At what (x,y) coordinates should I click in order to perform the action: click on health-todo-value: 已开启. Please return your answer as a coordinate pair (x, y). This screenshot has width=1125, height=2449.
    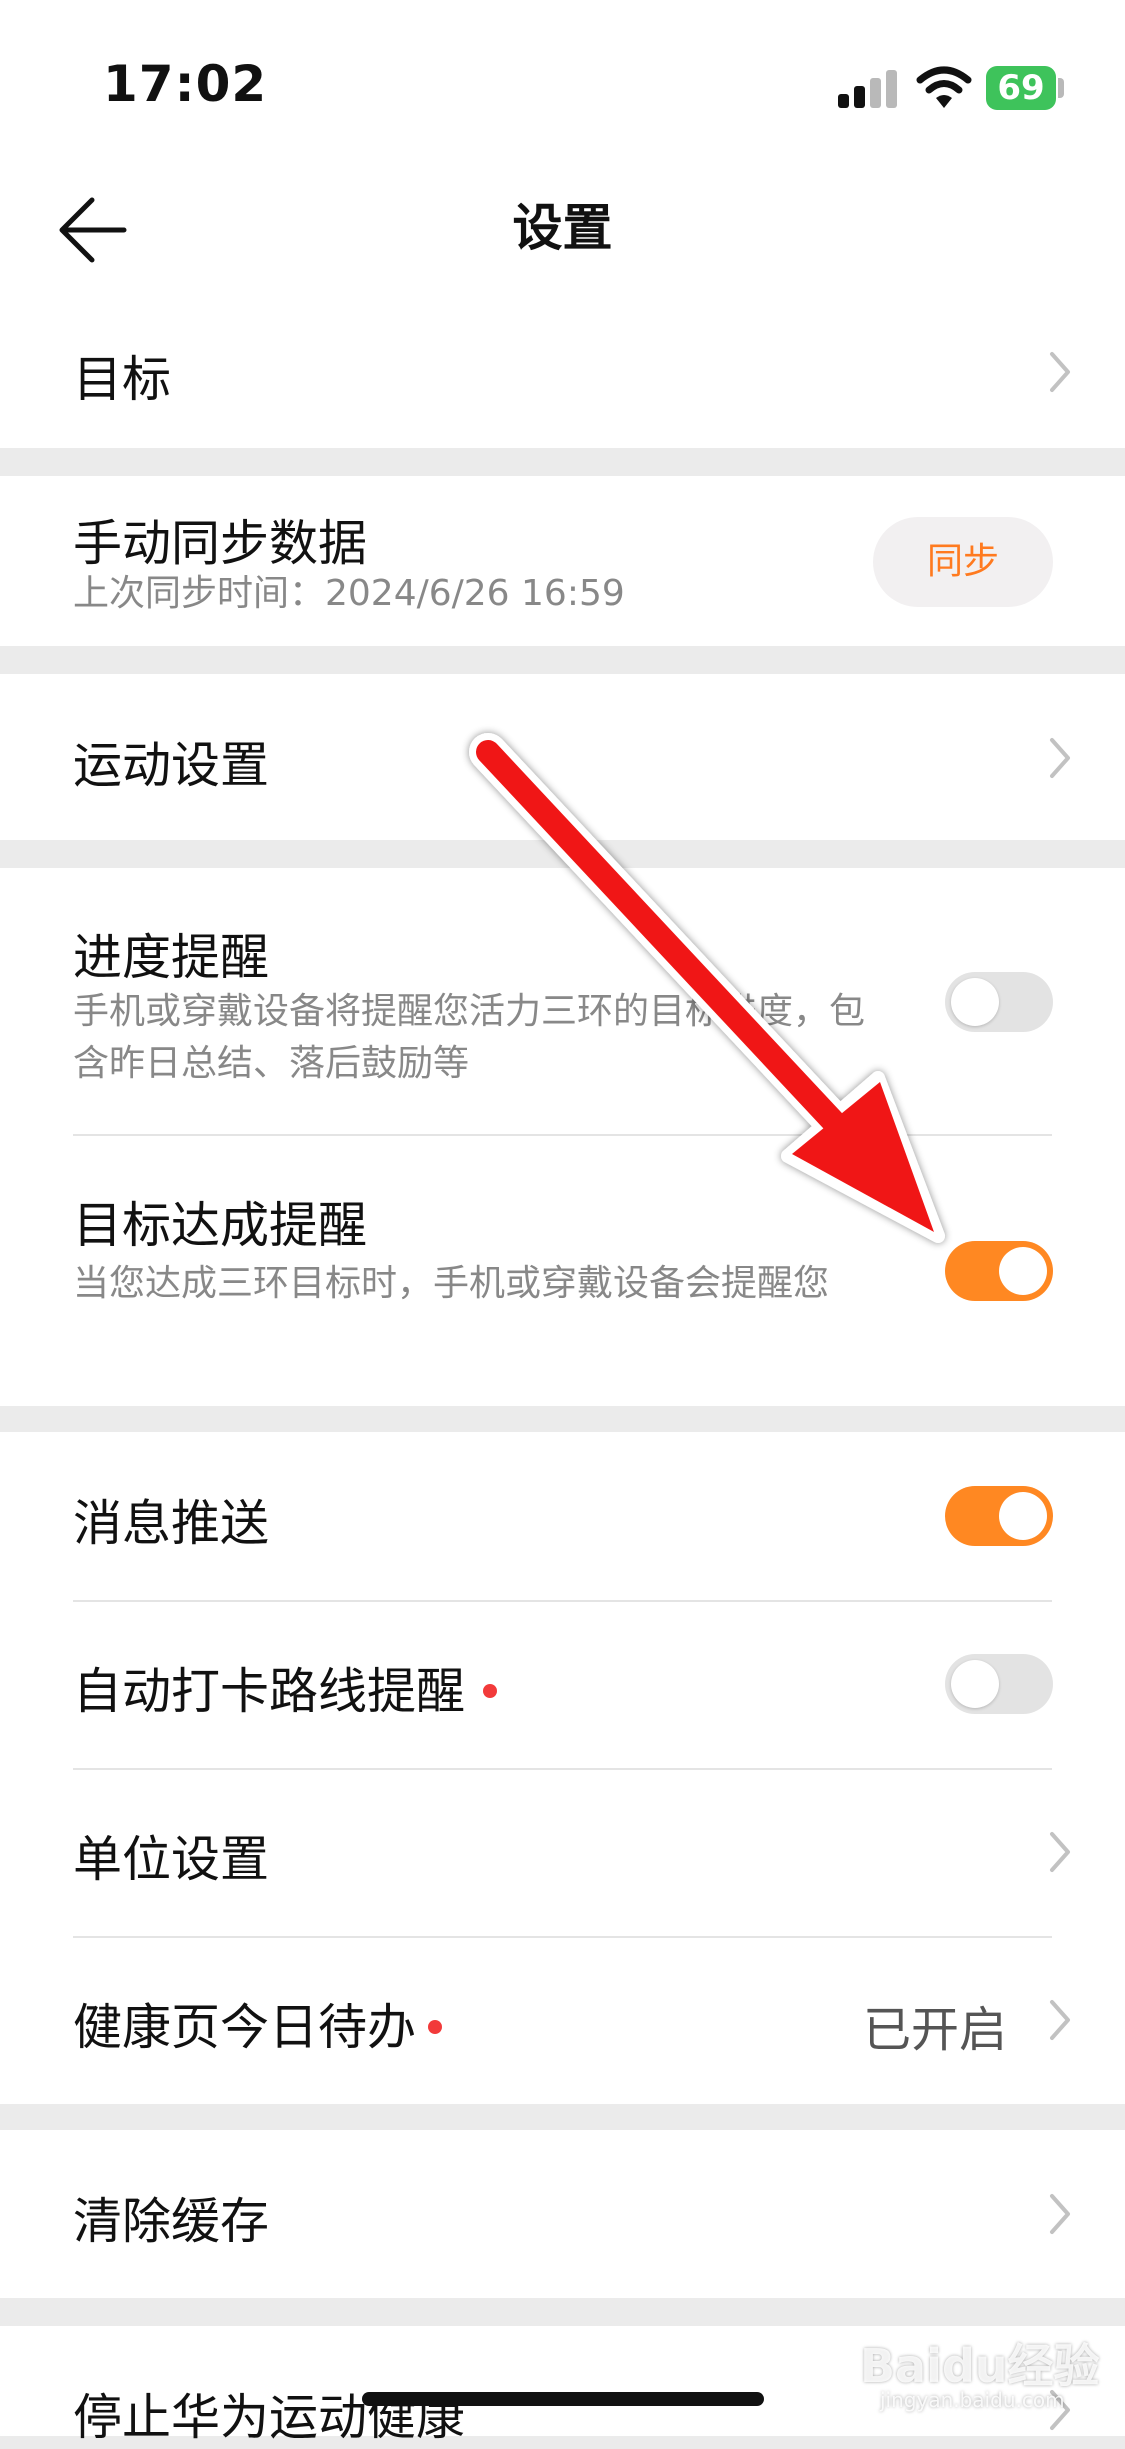
    Looking at the image, I should click on (934, 2030).